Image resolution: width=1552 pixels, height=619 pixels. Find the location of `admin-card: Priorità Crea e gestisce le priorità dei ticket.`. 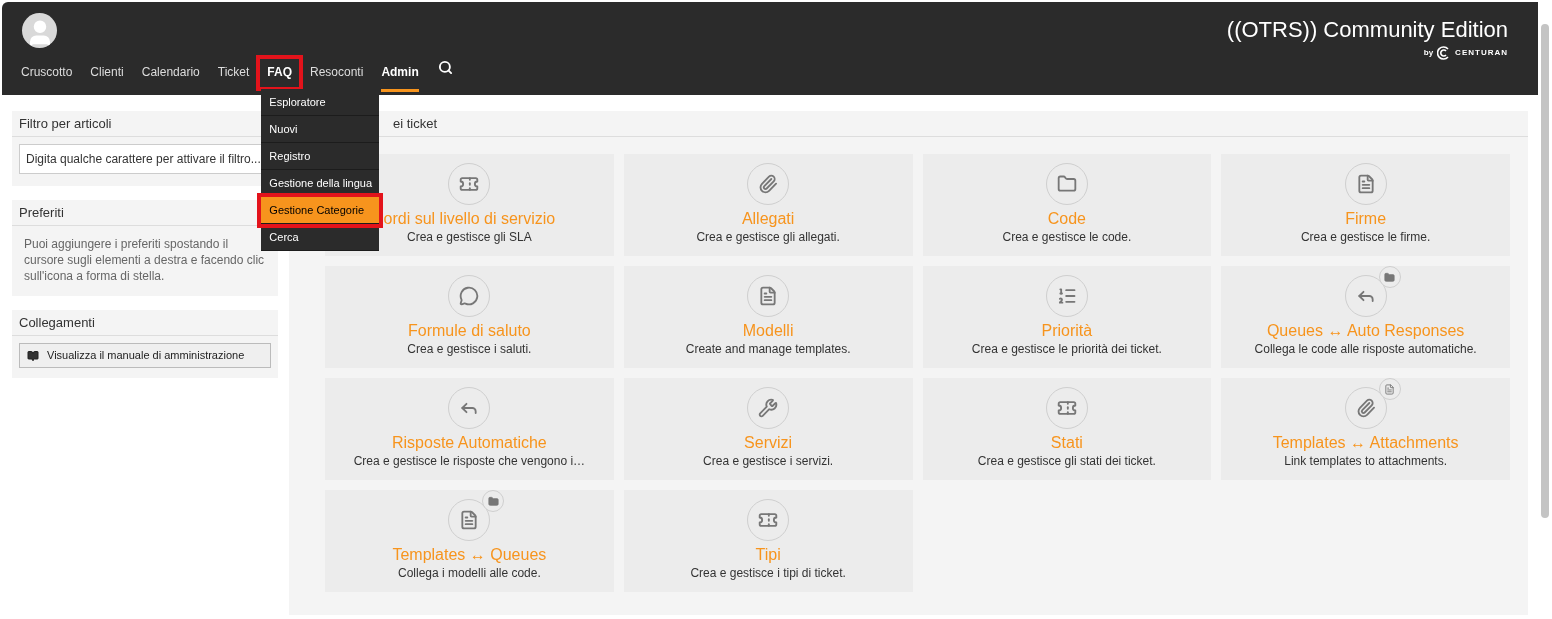

admin-card: Priorità Crea e gestisce le priorità dei ticket. is located at coordinates (1067, 317).